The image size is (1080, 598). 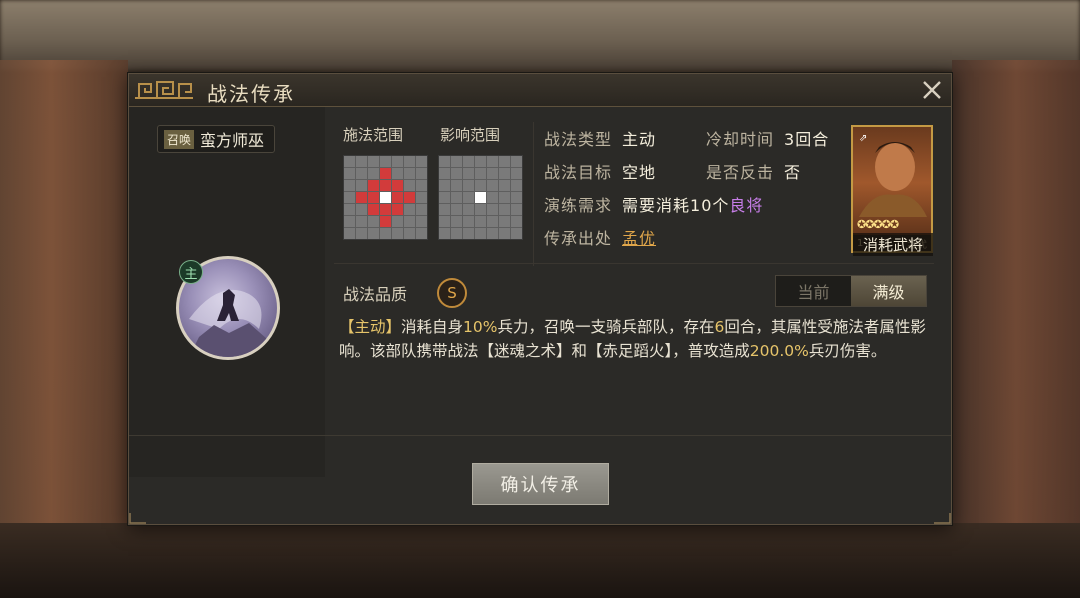 What do you see at coordinates (540, 35) in the screenshot?
I see `background-top` at bounding box center [540, 35].